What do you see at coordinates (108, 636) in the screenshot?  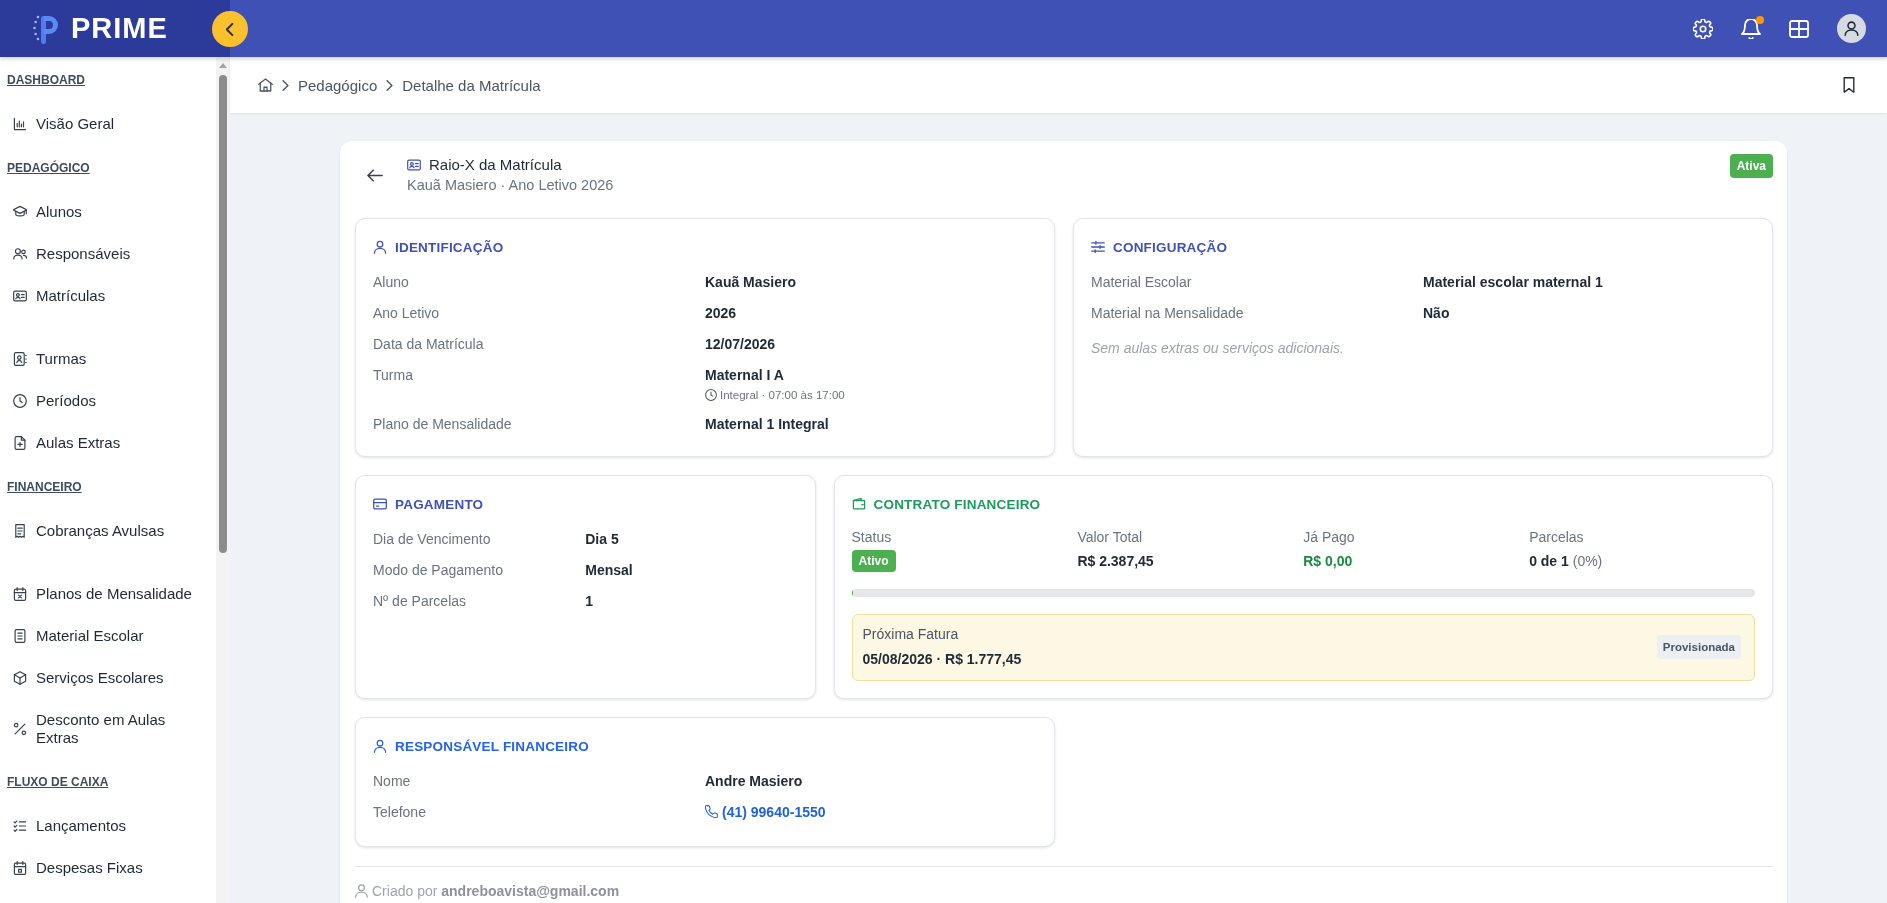 I see `sidebar-item: Material Escolar` at bounding box center [108, 636].